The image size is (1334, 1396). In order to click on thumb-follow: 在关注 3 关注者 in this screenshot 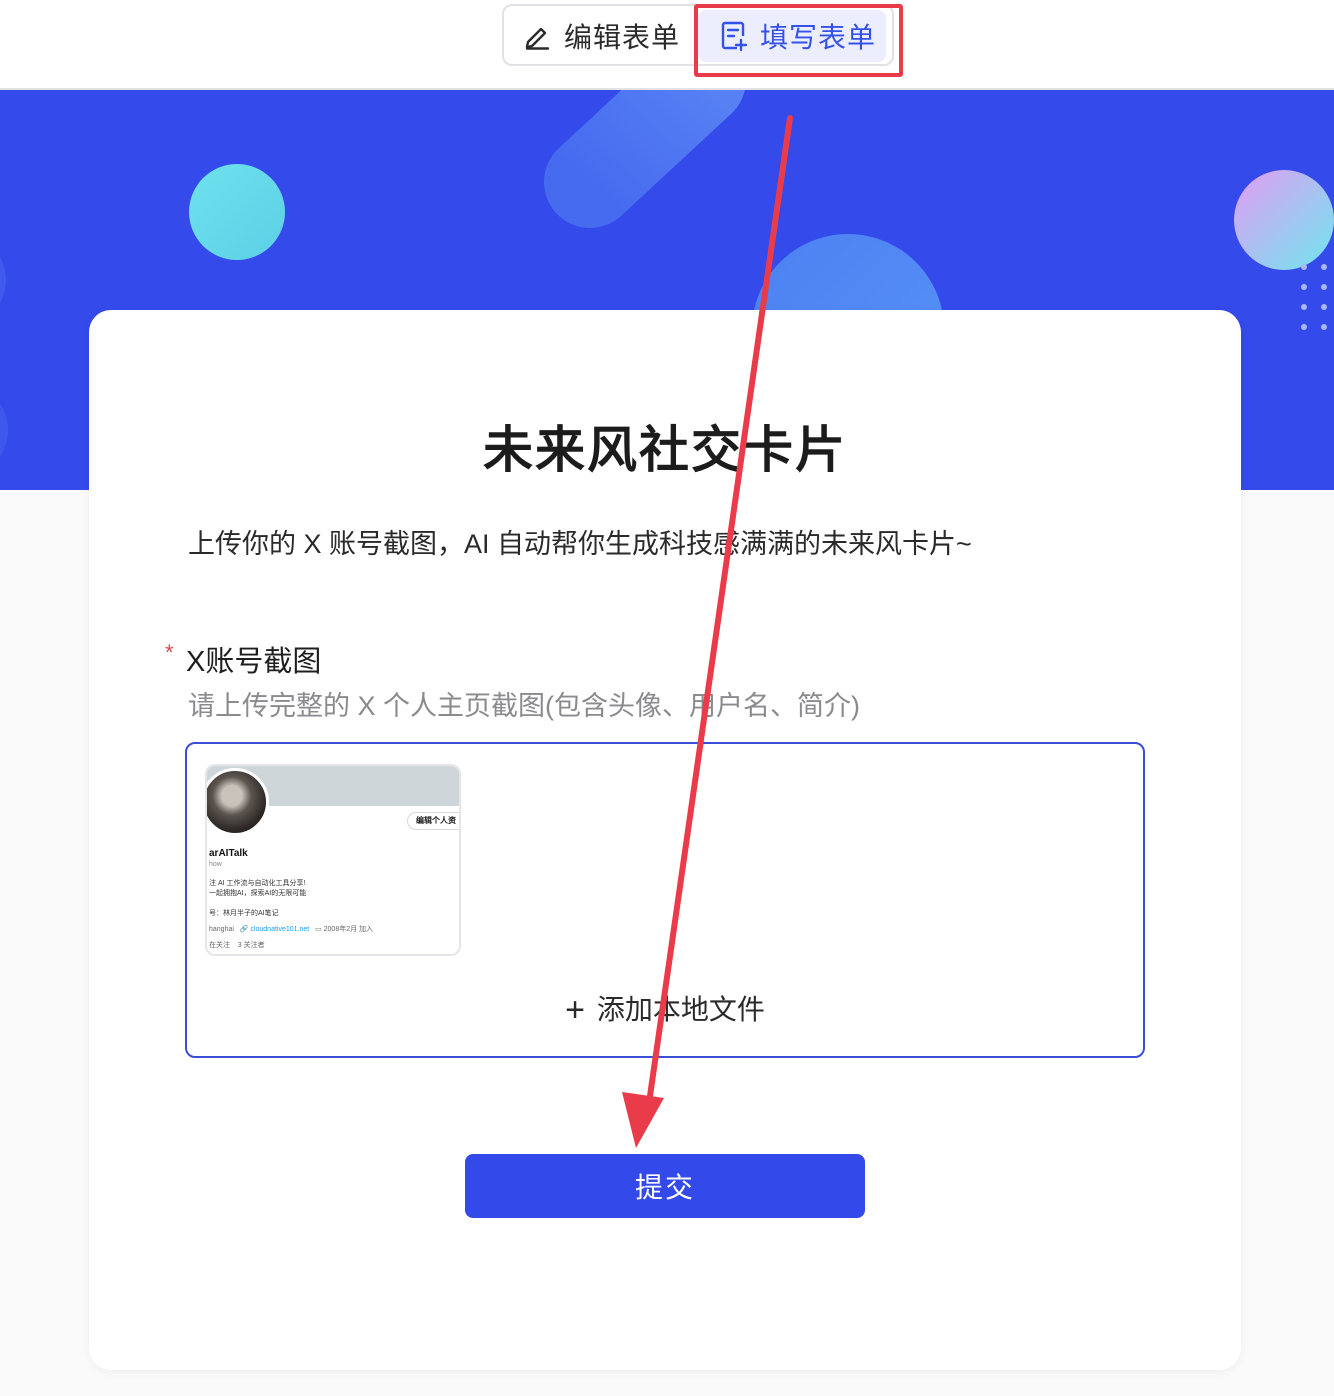, I will do `click(237, 945)`.